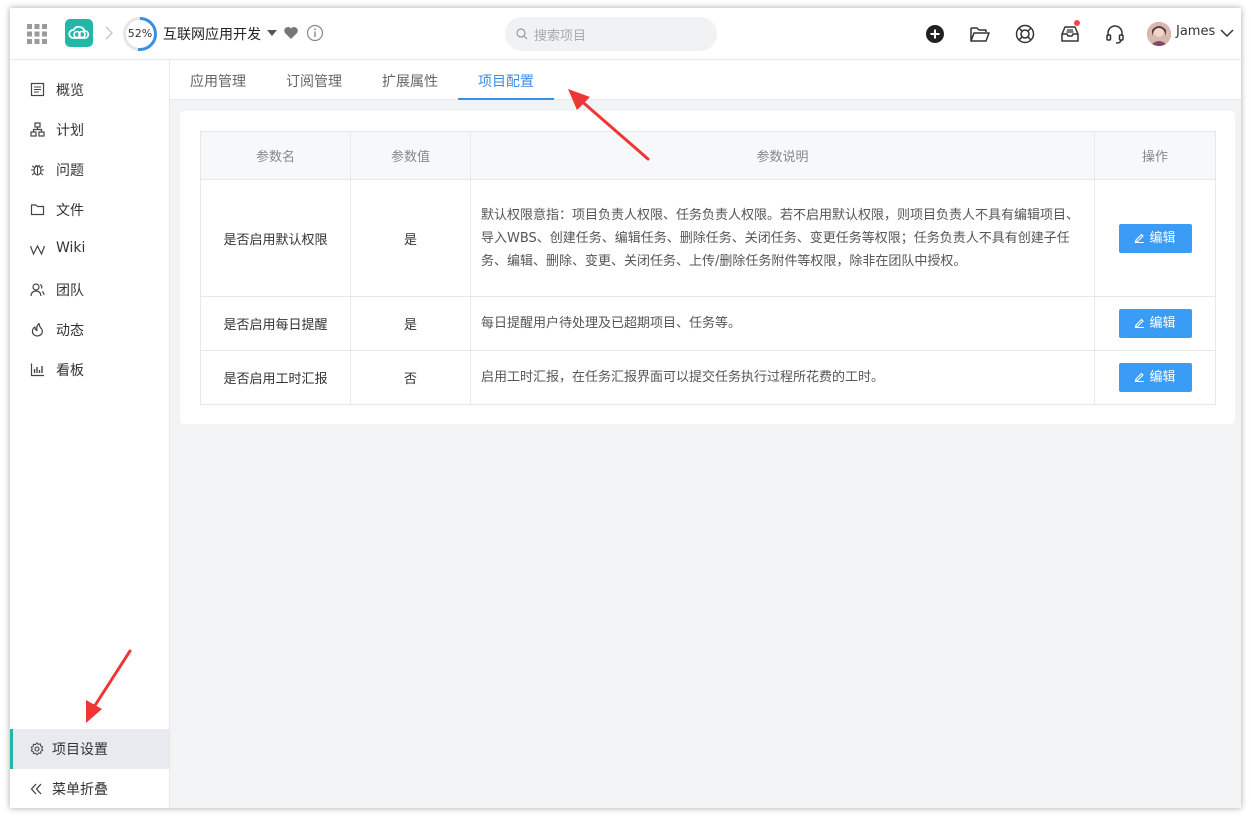  Describe the element at coordinates (80, 790) in the screenshot. I see `sidebar-item-label: 菜单折叠` at that location.